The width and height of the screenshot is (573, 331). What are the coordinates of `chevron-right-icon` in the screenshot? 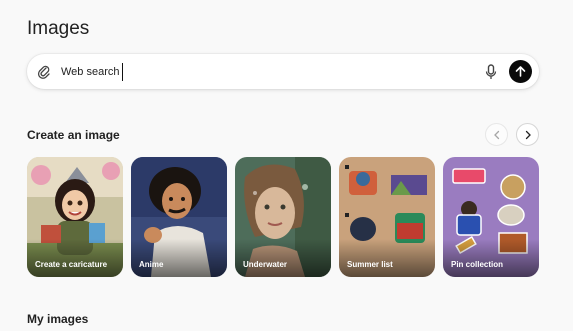 It's located at (528, 135).